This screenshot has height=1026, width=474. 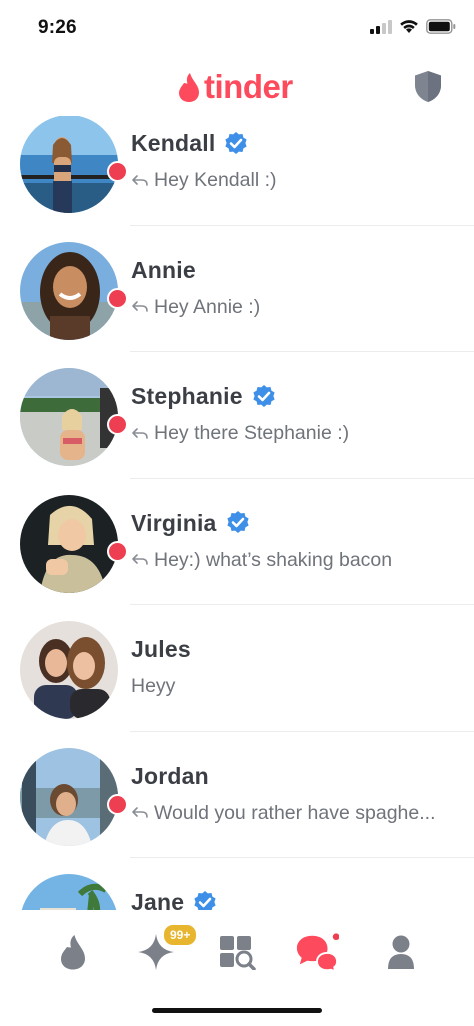 What do you see at coordinates (207, 306) in the screenshot?
I see `last-message: Hey Annie :)` at bounding box center [207, 306].